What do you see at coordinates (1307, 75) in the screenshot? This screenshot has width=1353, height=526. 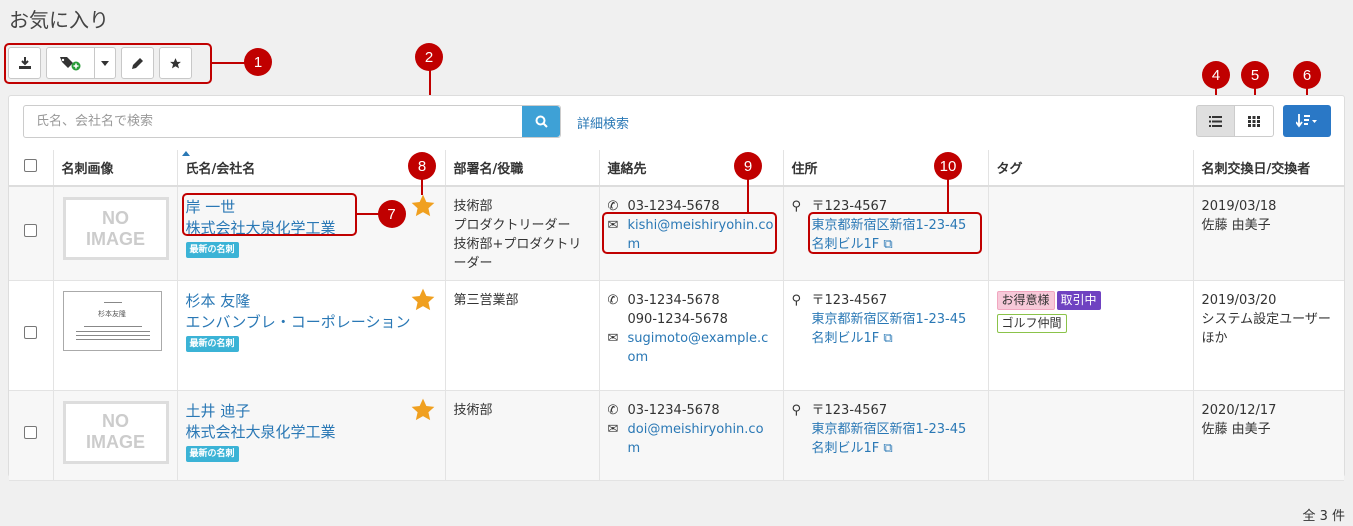 I see `annotation-marker-6: 6` at bounding box center [1307, 75].